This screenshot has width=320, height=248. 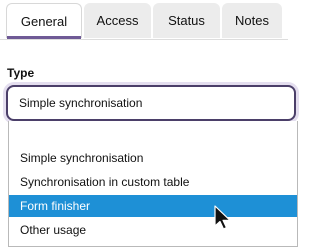 I want to click on tab-status-label: Status, so click(x=186, y=20).